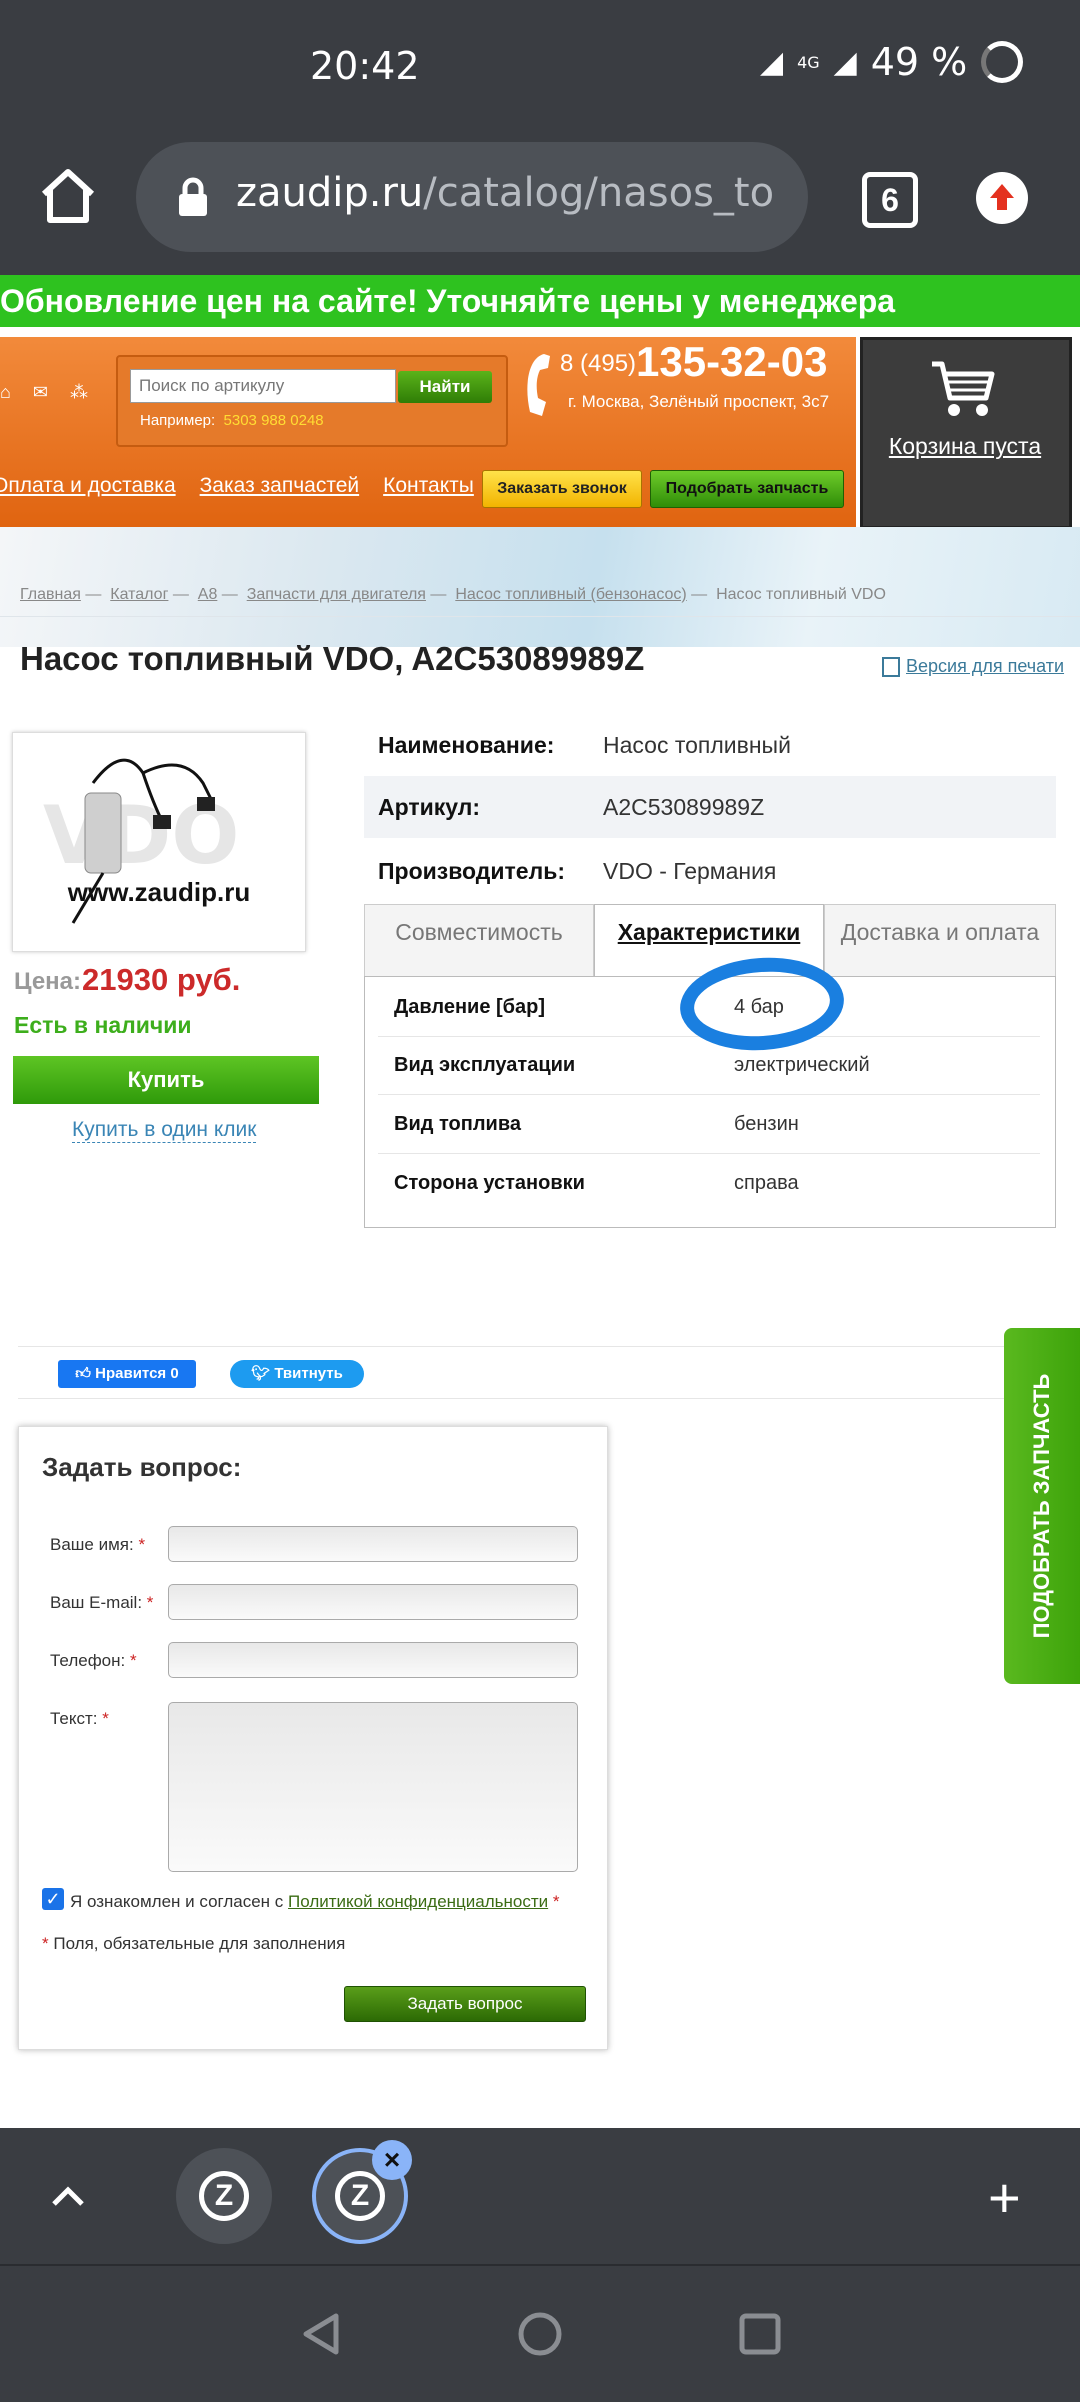  I want to click on name-field, so click(373, 1544).